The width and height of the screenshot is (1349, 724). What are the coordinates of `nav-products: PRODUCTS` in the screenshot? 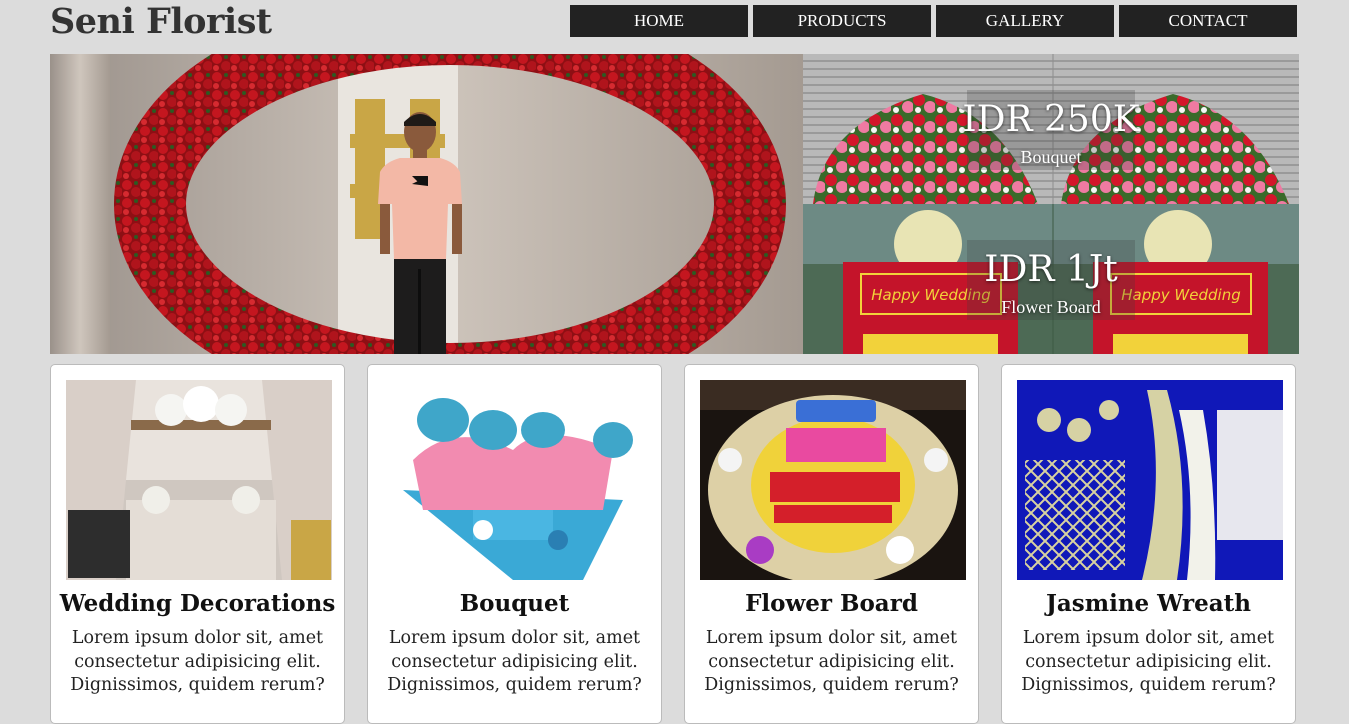 It's located at (842, 21).